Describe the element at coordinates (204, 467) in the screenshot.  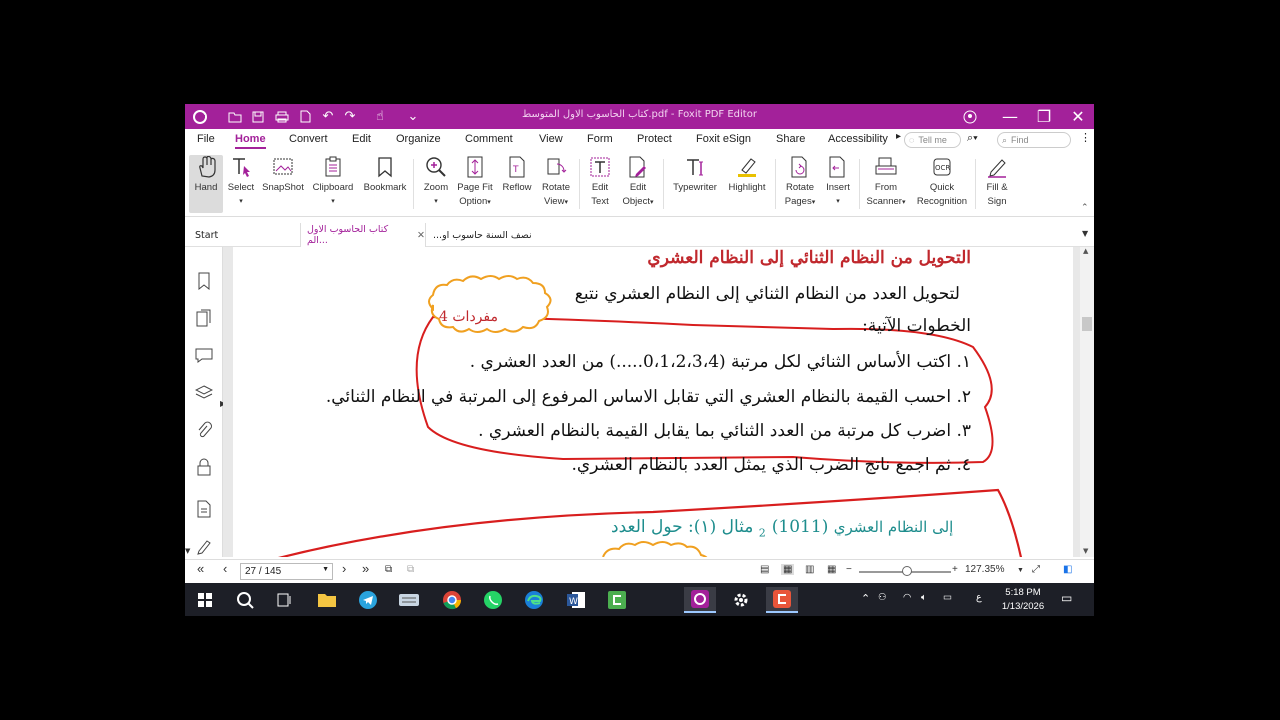
I see `security-panel-icon` at that location.